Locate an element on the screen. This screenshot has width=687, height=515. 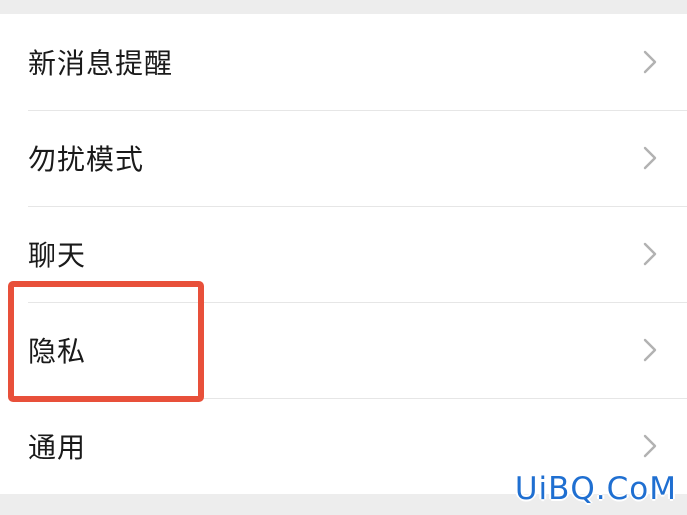
settings-item-label: 聊天 is located at coordinates (57, 255).